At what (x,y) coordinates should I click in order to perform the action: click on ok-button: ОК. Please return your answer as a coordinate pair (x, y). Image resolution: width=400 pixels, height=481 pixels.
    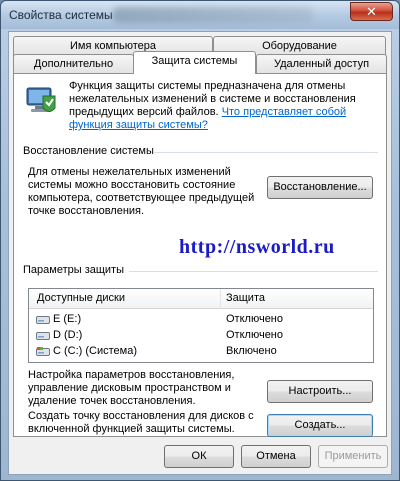
    Looking at the image, I should click on (199, 456).